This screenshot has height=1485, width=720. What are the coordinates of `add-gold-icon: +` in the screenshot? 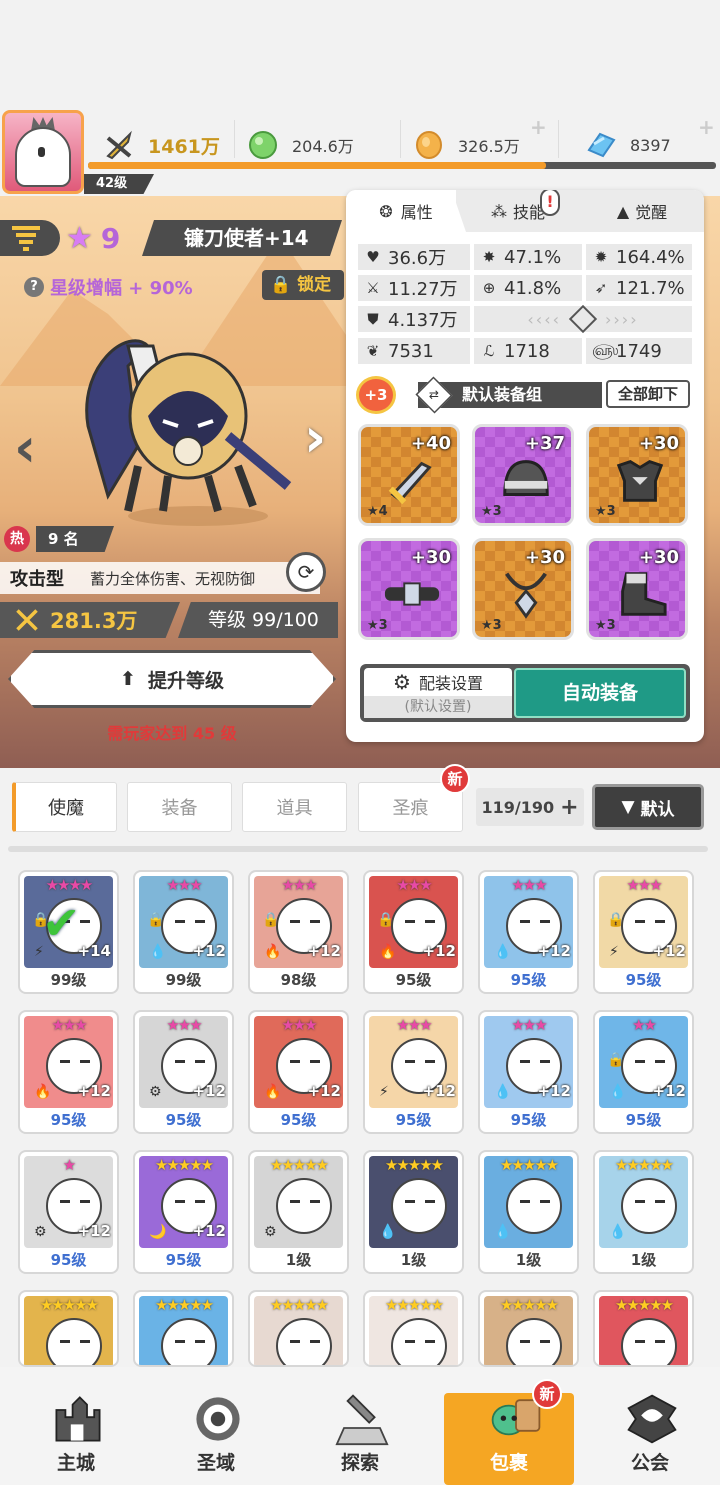 It's located at (539, 127).